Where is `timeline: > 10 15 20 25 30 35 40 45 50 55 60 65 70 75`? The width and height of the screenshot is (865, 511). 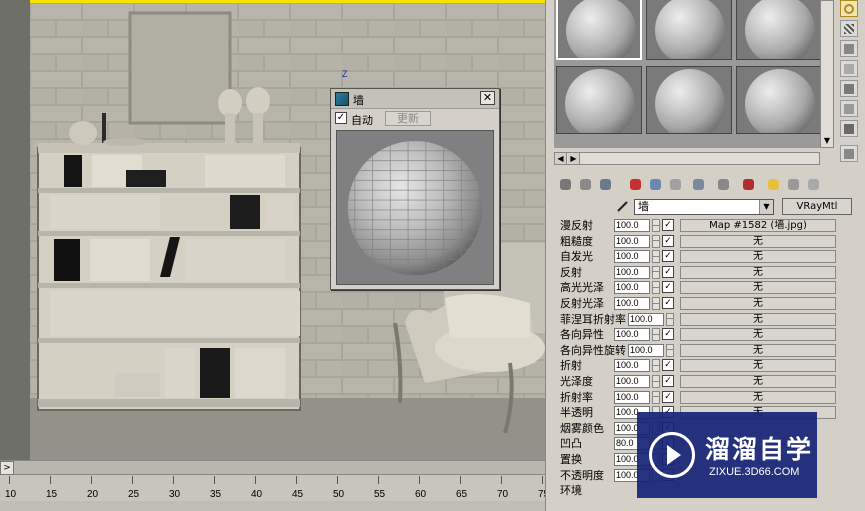 timeline: > 10 15 20 25 30 35 40 45 50 55 60 65 70 75 is located at coordinates (274, 485).